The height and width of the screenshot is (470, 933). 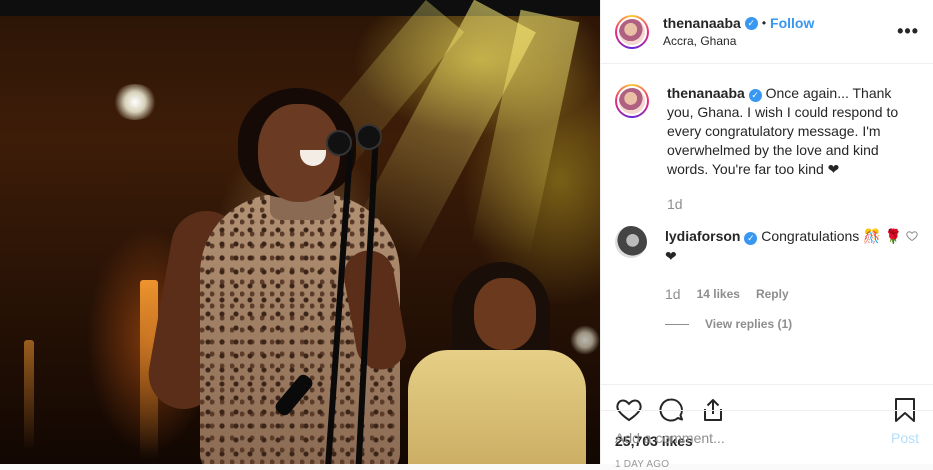 What do you see at coordinates (905, 438) in the screenshot?
I see `post-comment-button: Post` at bounding box center [905, 438].